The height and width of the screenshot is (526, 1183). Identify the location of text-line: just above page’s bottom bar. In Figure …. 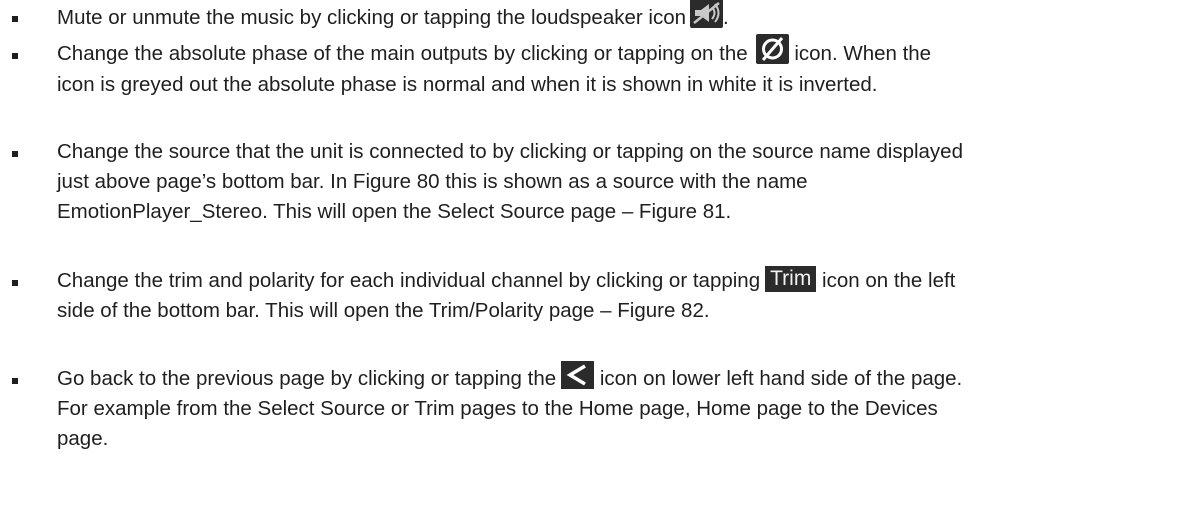
(432, 181).